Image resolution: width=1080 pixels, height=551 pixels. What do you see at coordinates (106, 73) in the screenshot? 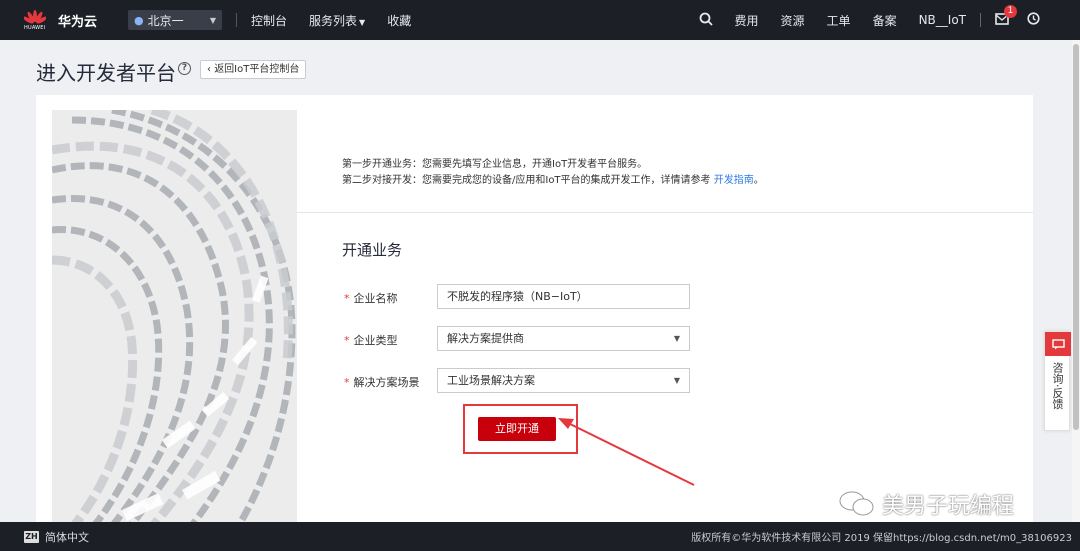
I see `page-title: 进入开发者平台` at bounding box center [106, 73].